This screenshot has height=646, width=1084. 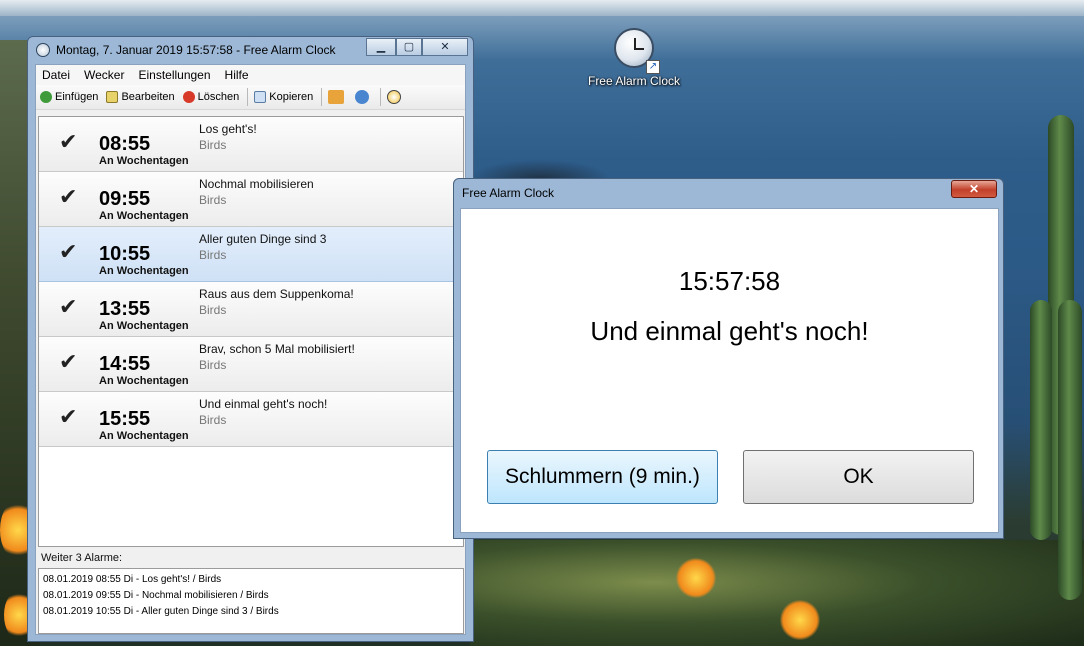 What do you see at coordinates (82, 558) in the screenshot?
I see `next-alarms-heading: Weiter 3 Alarme:` at bounding box center [82, 558].